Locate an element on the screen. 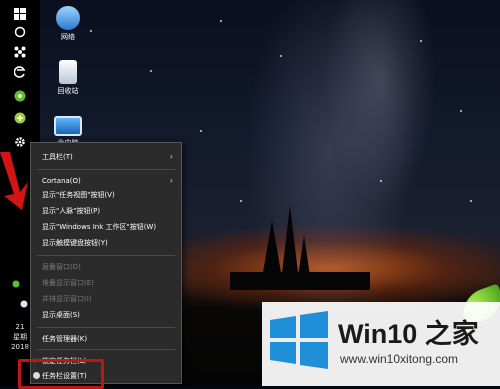 The width and height of the screenshot is (500, 389). watermark-brand: Win10 之家 is located at coordinates (408, 334).